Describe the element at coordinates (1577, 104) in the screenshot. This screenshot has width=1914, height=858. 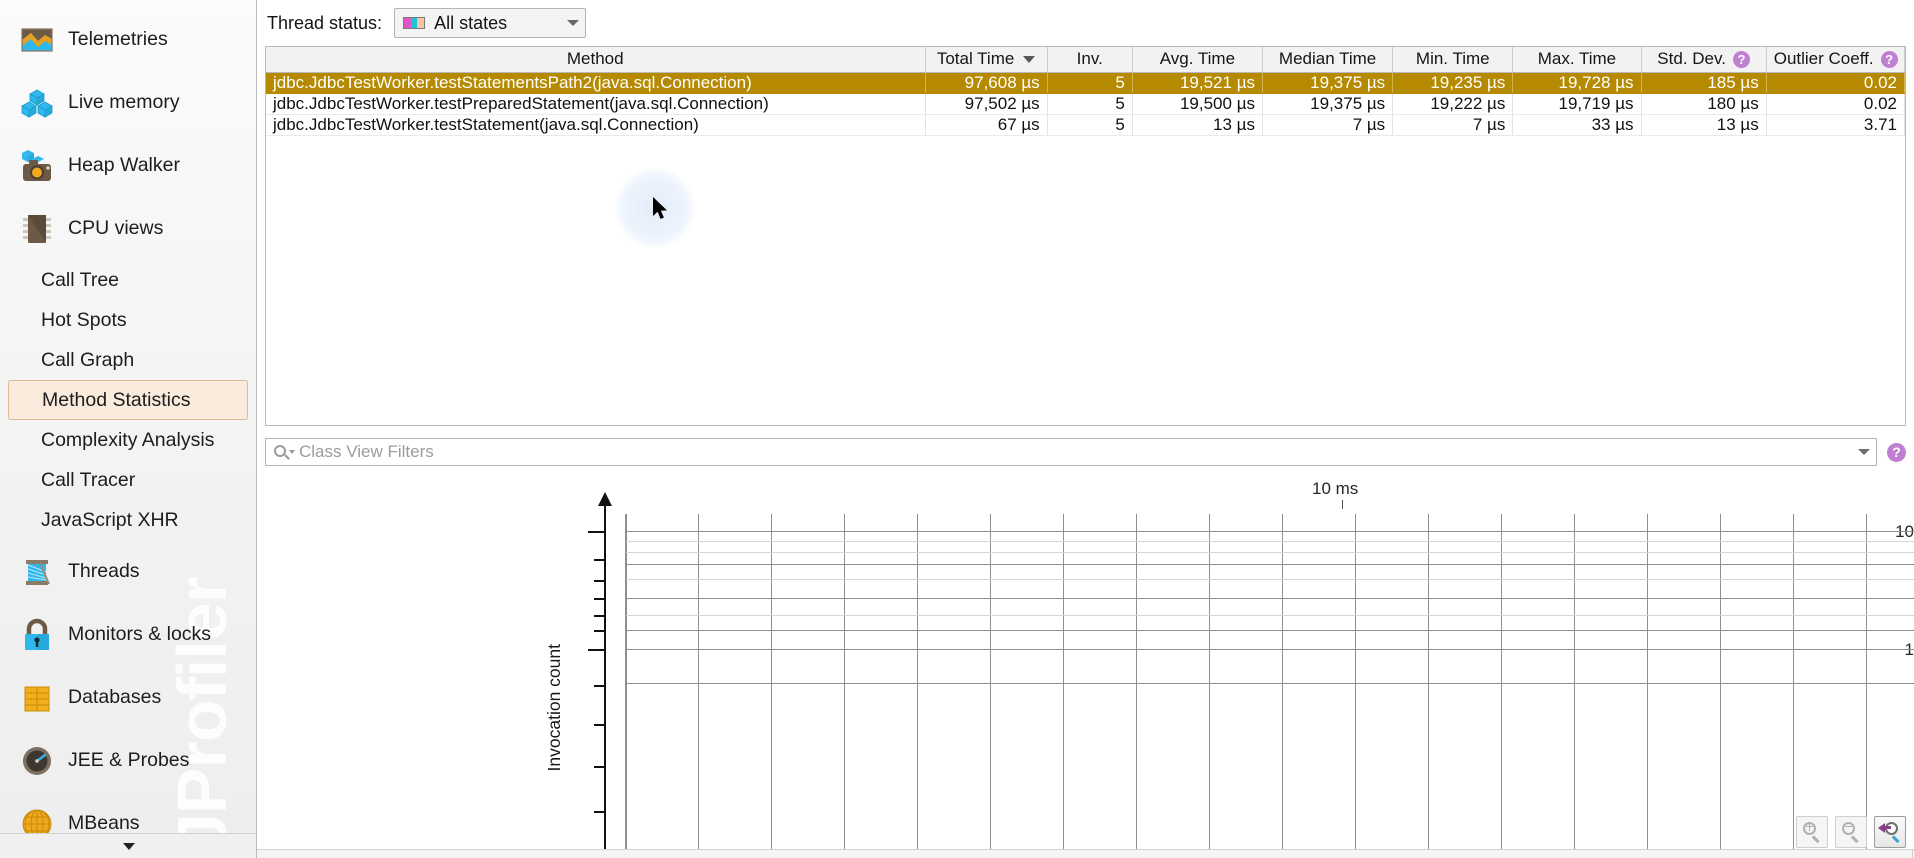
I see `cell-max-time: 19,719 µs` at that location.